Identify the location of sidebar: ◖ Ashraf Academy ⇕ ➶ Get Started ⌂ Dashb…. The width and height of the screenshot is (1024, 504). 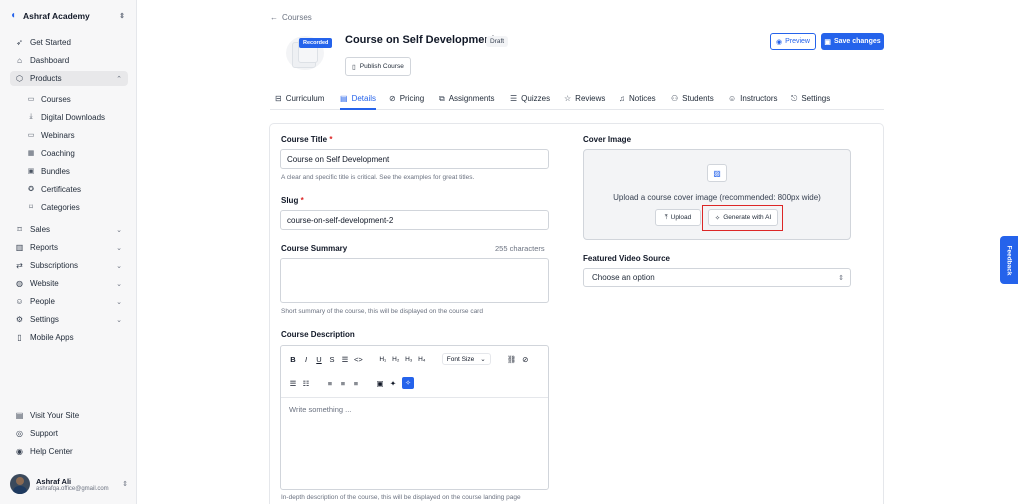
(68, 252).